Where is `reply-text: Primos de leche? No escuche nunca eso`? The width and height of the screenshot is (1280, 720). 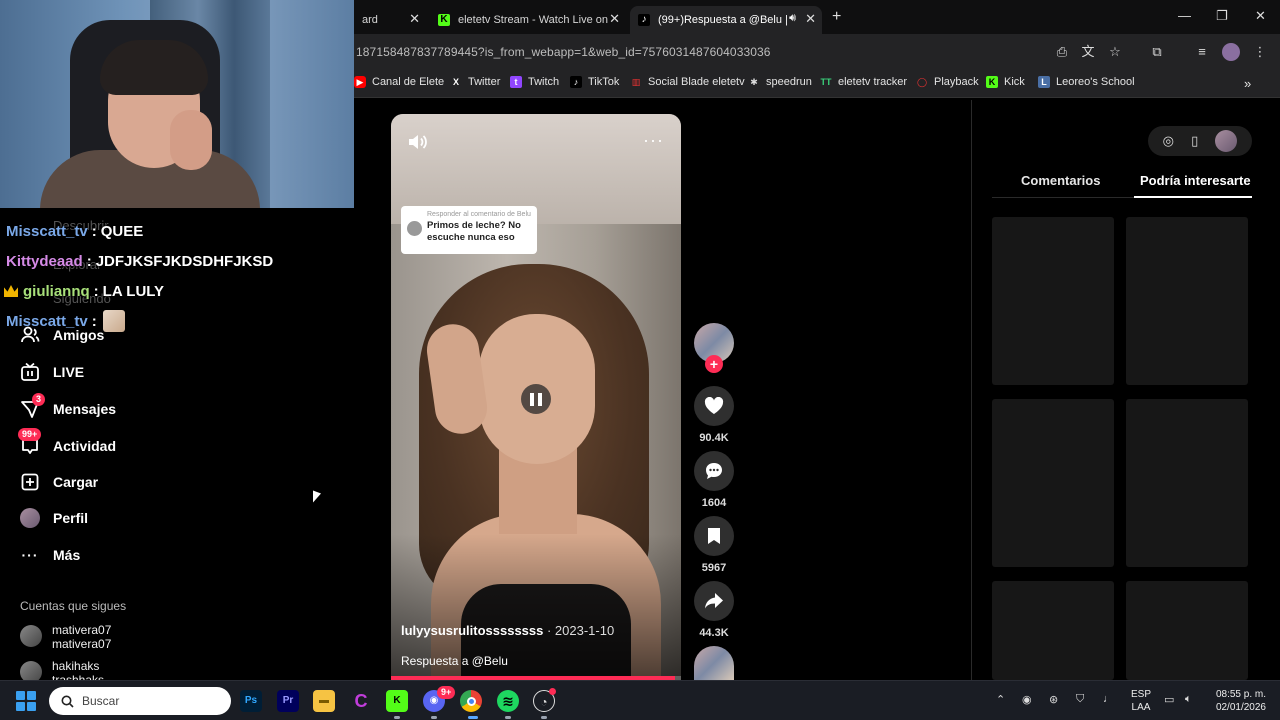 reply-text: Primos de leche? No escuche nunca eso is located at coordinates (474, 231).